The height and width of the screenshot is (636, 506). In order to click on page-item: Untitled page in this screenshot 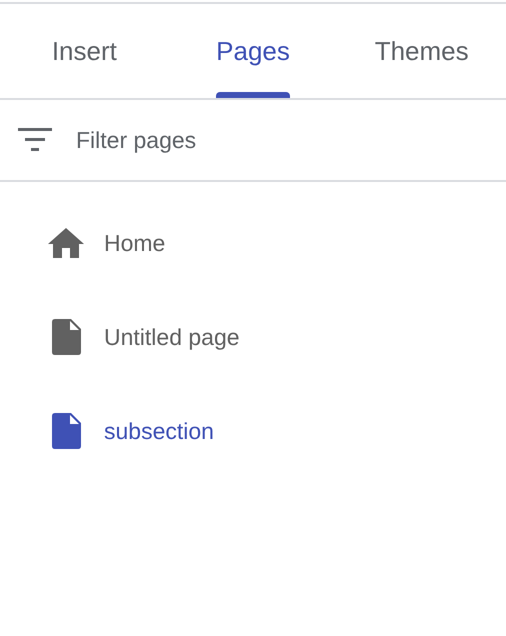, I will do `click(253, 337)`.